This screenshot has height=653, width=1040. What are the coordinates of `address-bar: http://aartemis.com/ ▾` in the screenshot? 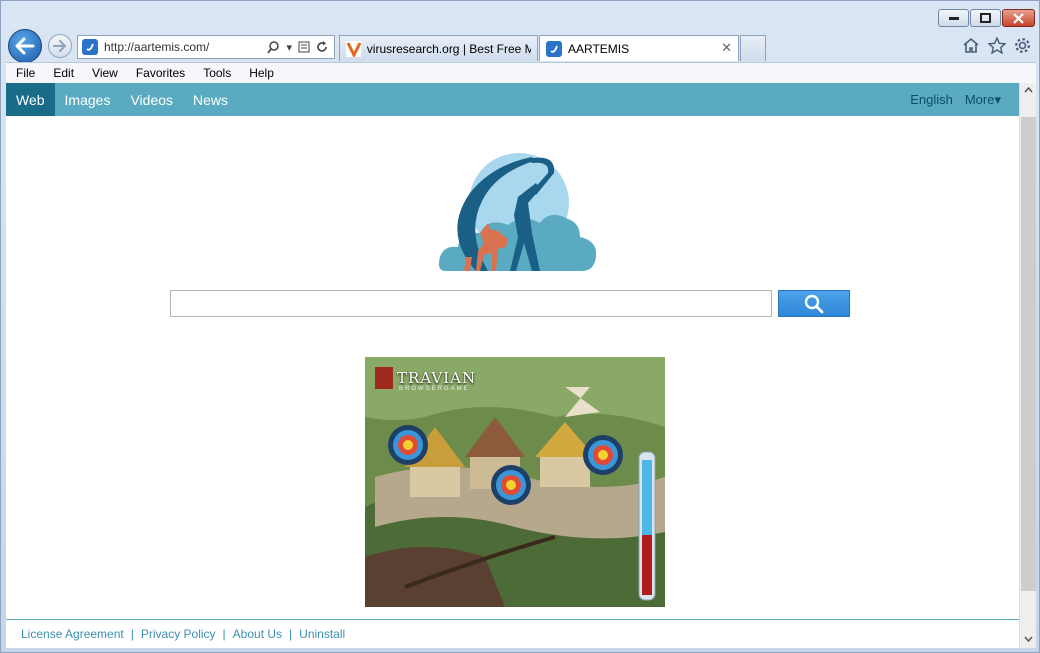 It's located at (206, 47).